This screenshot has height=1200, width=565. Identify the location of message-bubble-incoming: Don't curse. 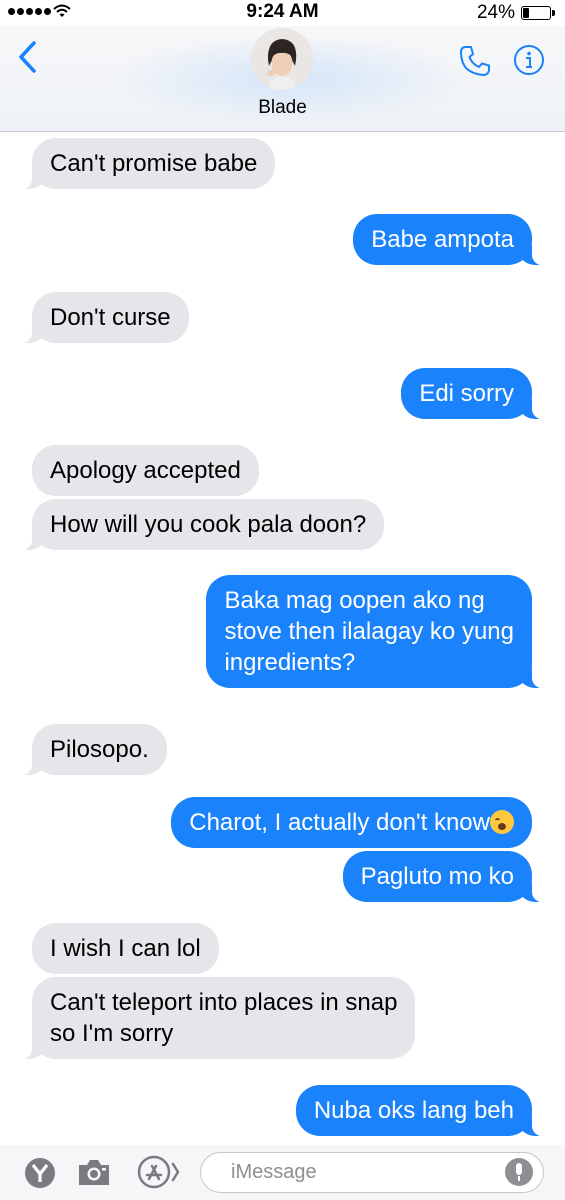
(105, 317).